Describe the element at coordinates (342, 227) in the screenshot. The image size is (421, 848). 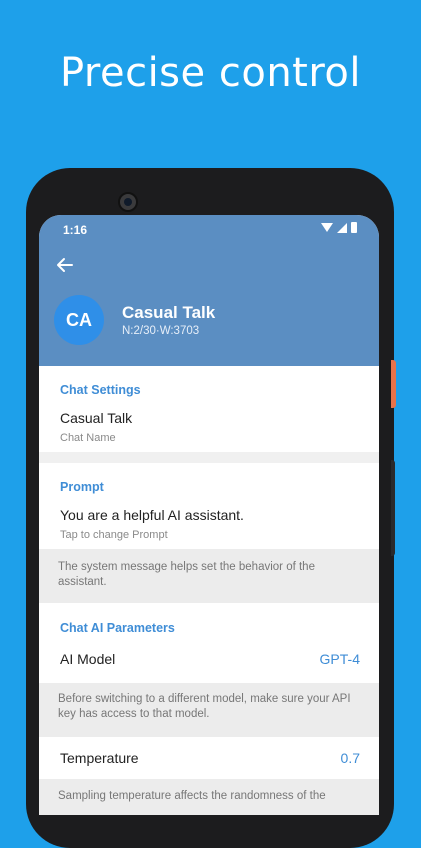
I see `signal-icon` at that location.